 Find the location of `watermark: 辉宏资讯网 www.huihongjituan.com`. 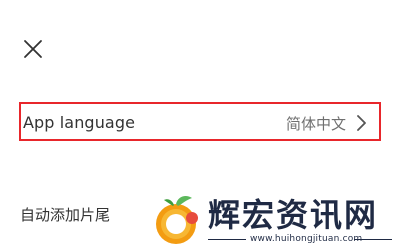

watermark: 辉宏资讯网 www.huihongjituan.com is located at coordinates (274, 219).